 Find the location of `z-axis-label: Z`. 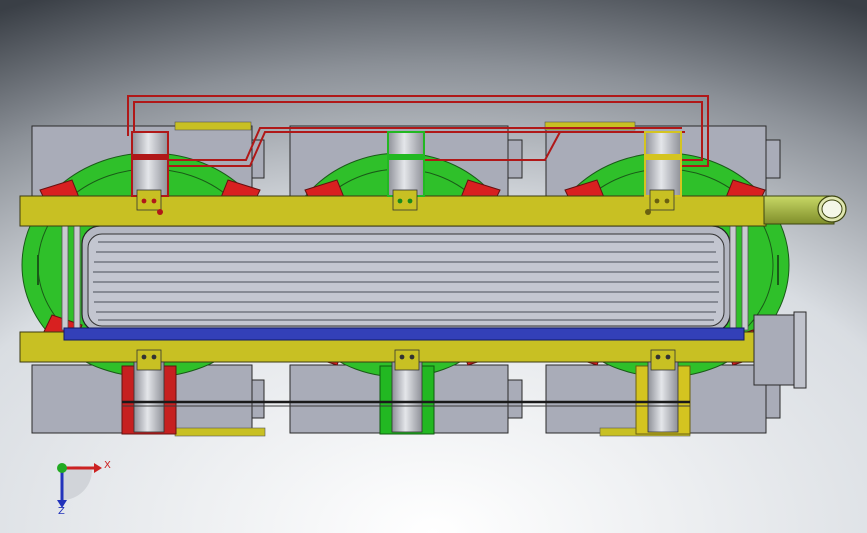

z-axis-label: Z is located at coordinates (61, 511).